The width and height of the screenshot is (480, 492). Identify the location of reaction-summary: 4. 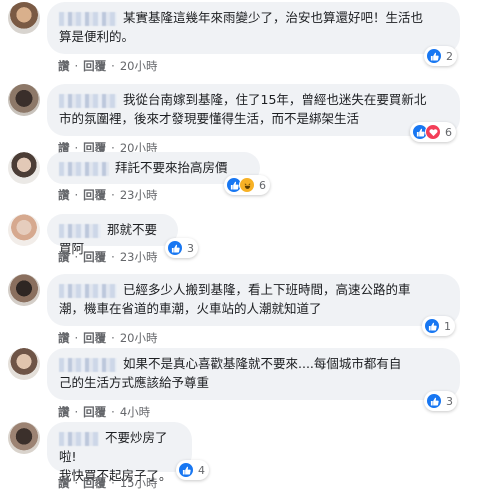
(192, 470).